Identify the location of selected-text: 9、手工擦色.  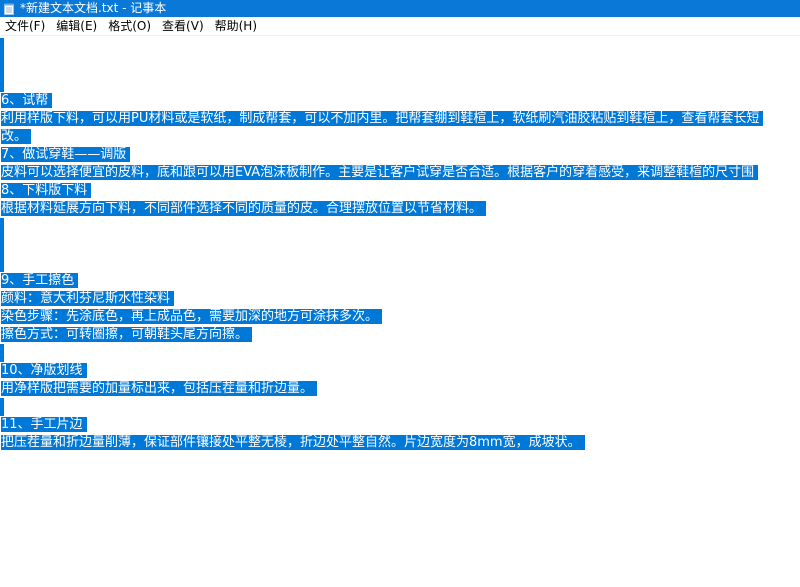
(40, 280).